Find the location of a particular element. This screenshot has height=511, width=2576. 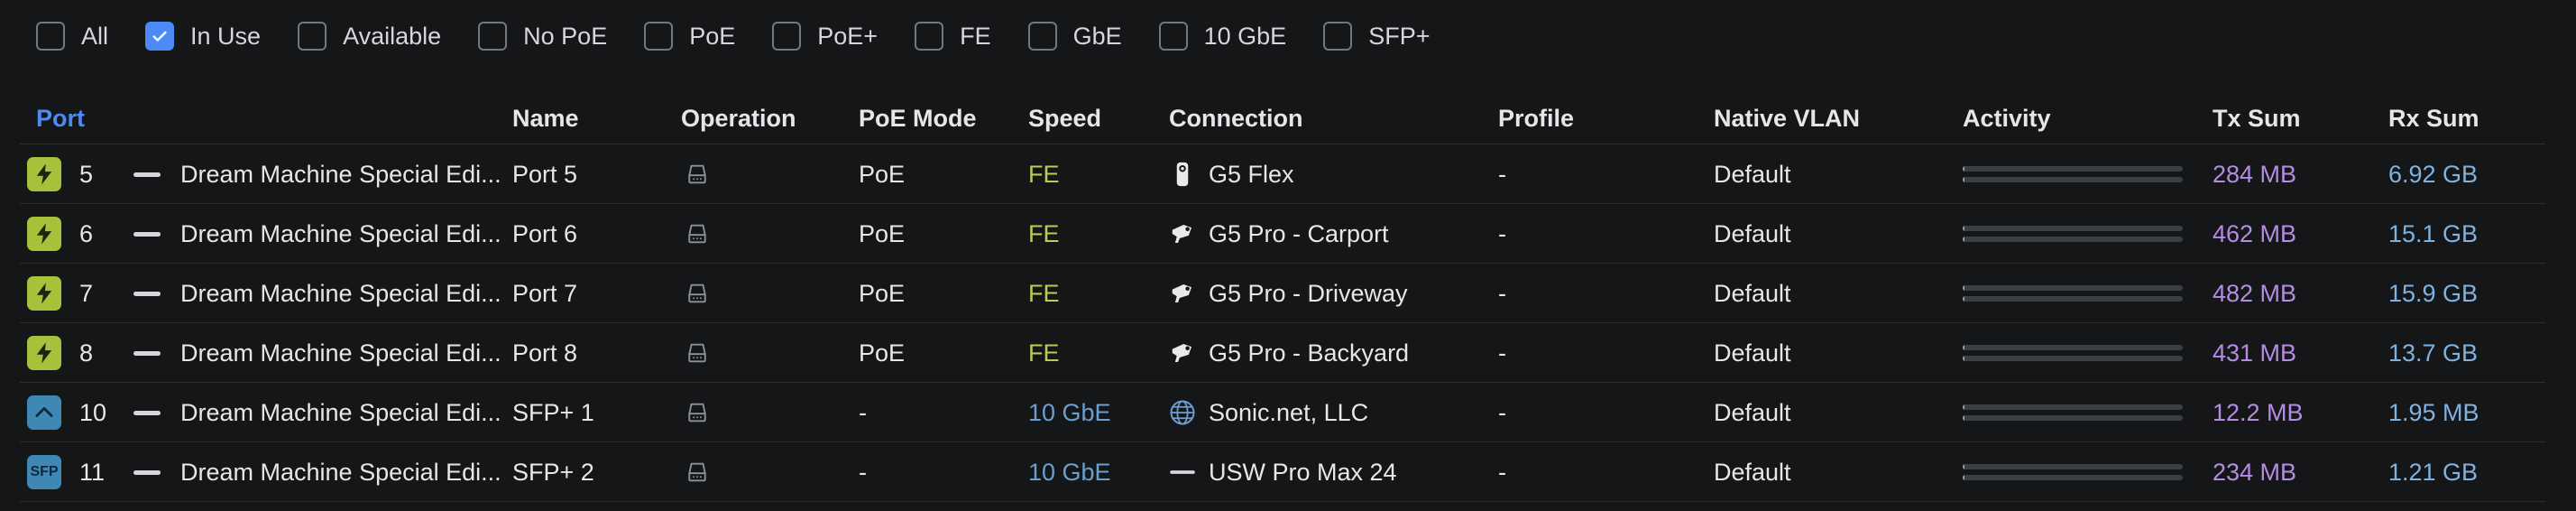

filter-available: Available is located at coordinates (369, 36).